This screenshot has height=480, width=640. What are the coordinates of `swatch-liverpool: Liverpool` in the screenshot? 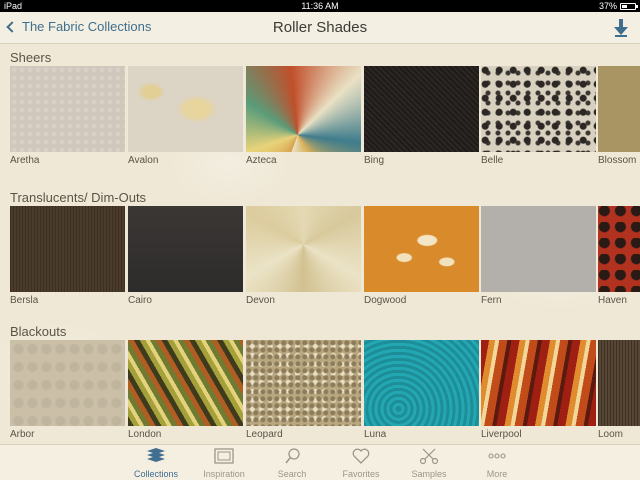 It's located at (538, 390).